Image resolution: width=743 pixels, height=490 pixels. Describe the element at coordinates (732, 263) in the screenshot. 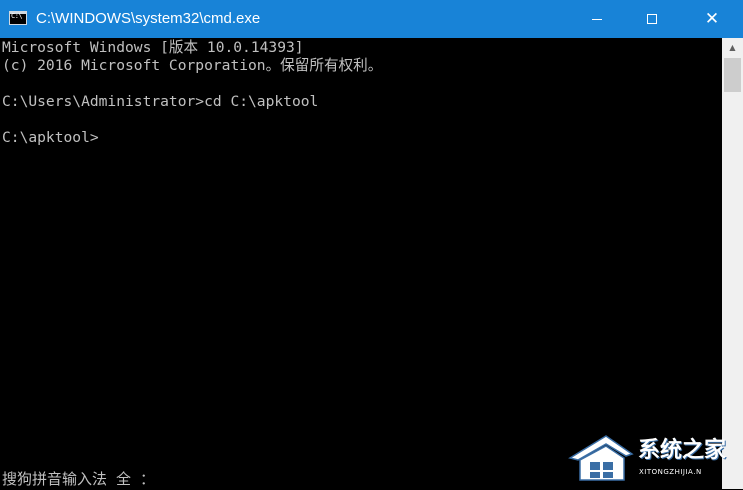

I see `vertical-scrollbar: ▲` at that location.